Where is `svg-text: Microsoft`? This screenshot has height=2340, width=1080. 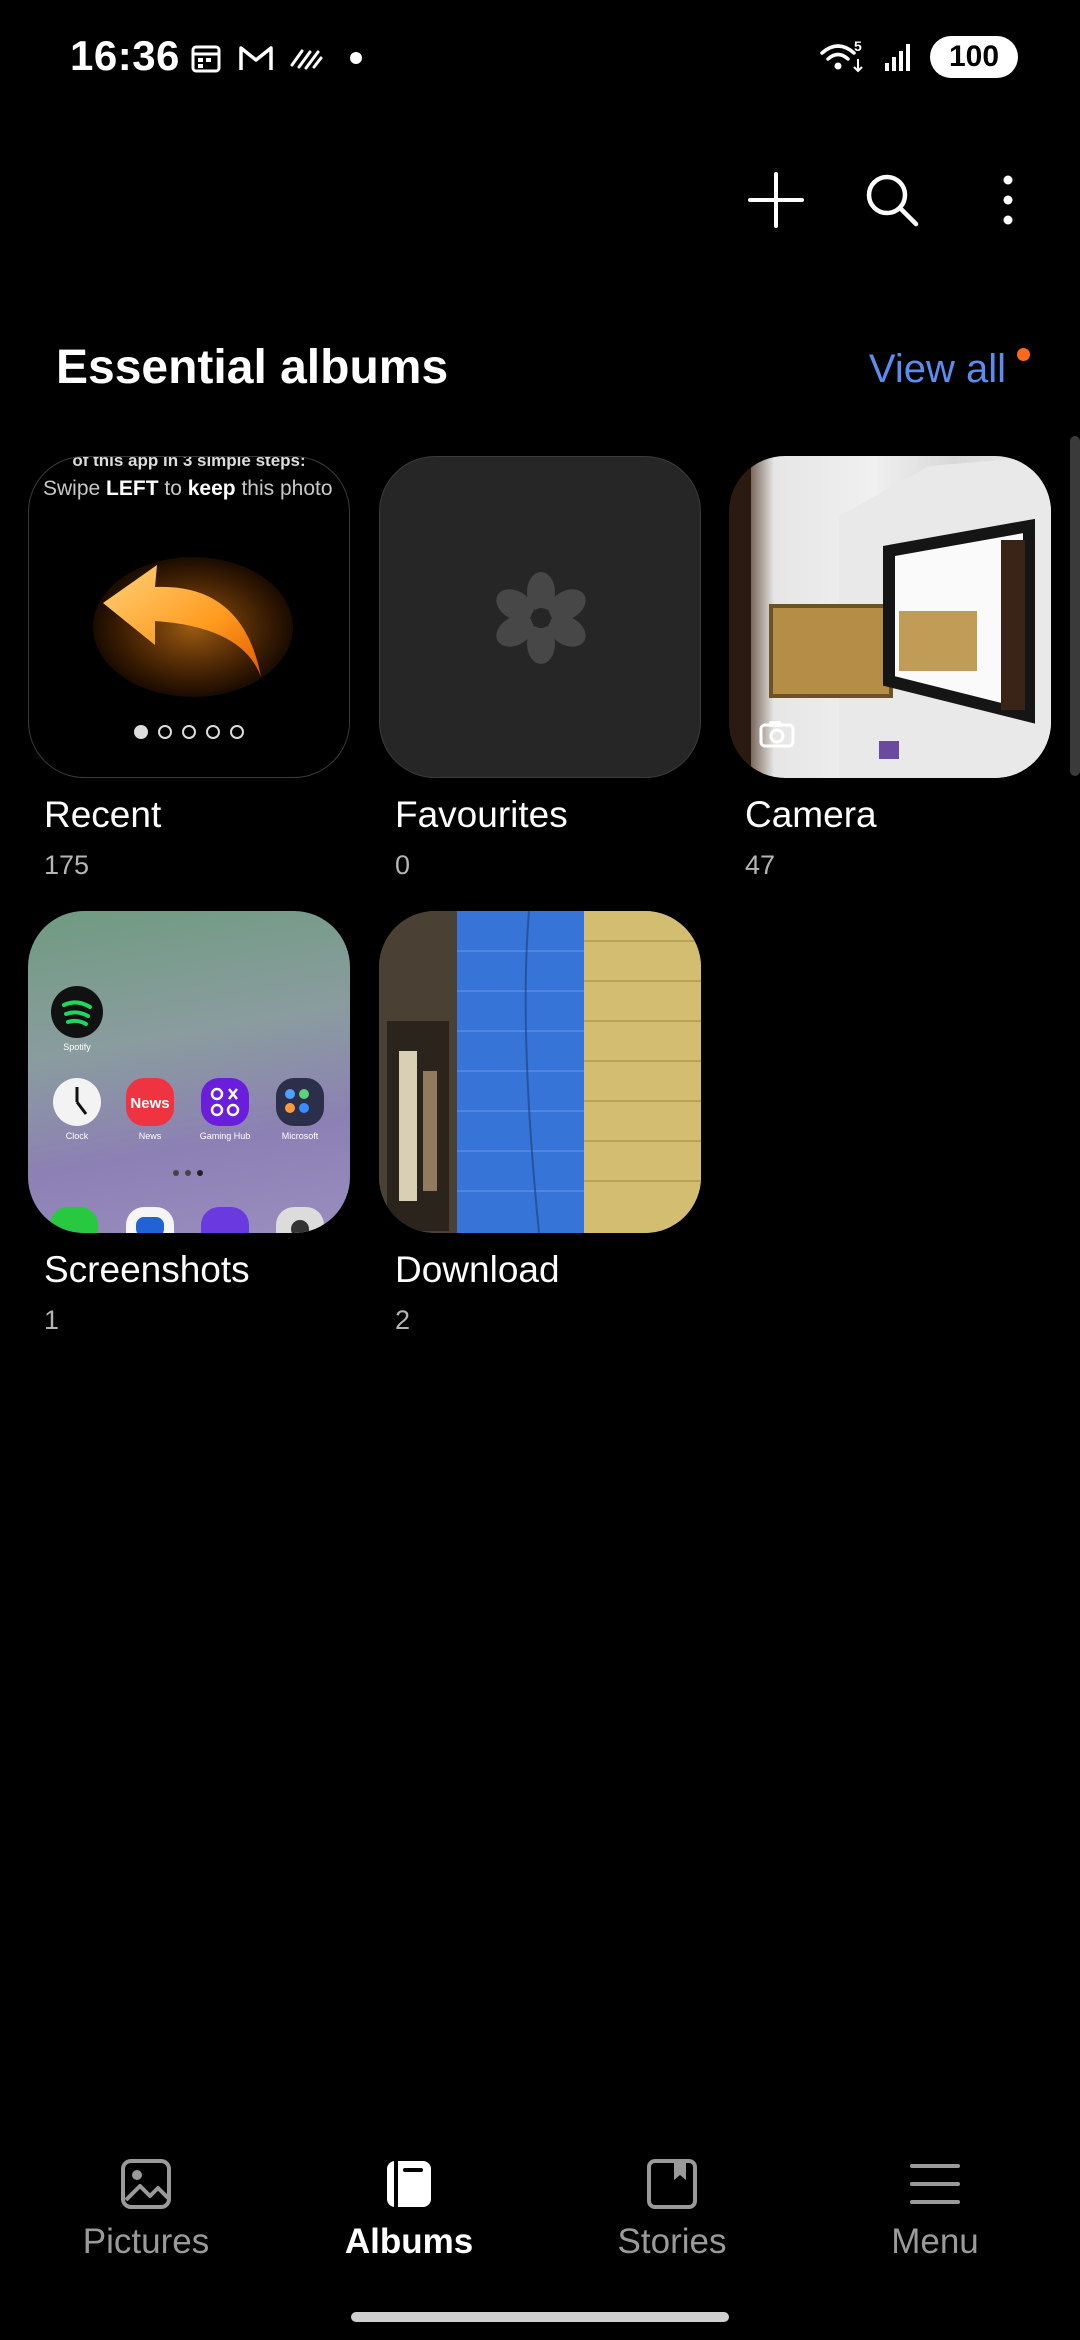 svg-text: Microsoft is located at coordinates (300, 1136).